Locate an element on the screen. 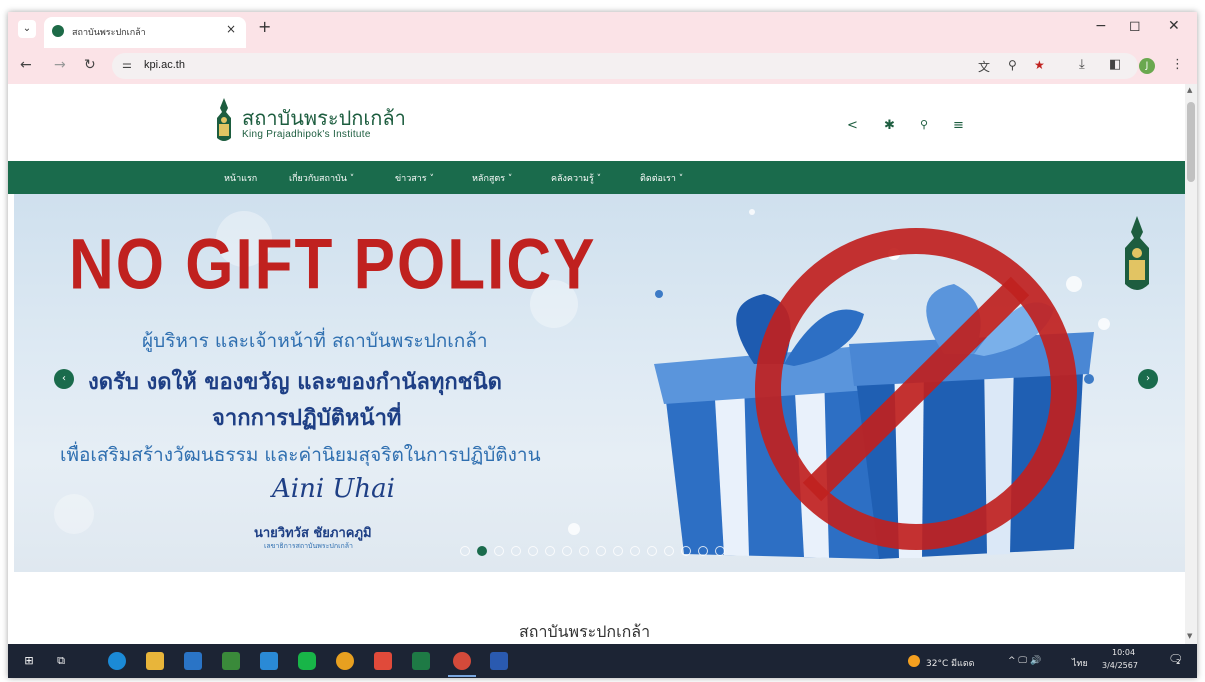  file-explorer-icon is located at coordinates (155, 661).